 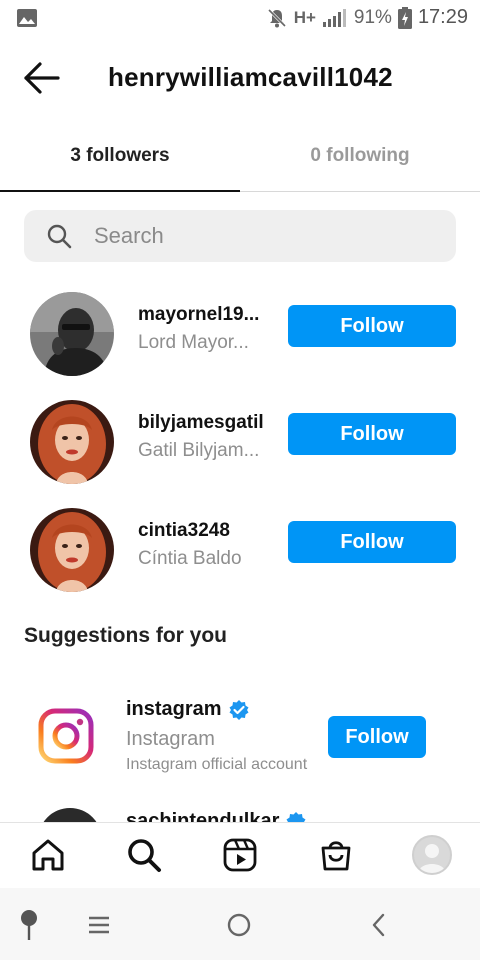 What do you see at coordinates (240, 20) in the screenshot?
I see `status-bar: H+ 91% 17:29` at bounding box center [240, 20].